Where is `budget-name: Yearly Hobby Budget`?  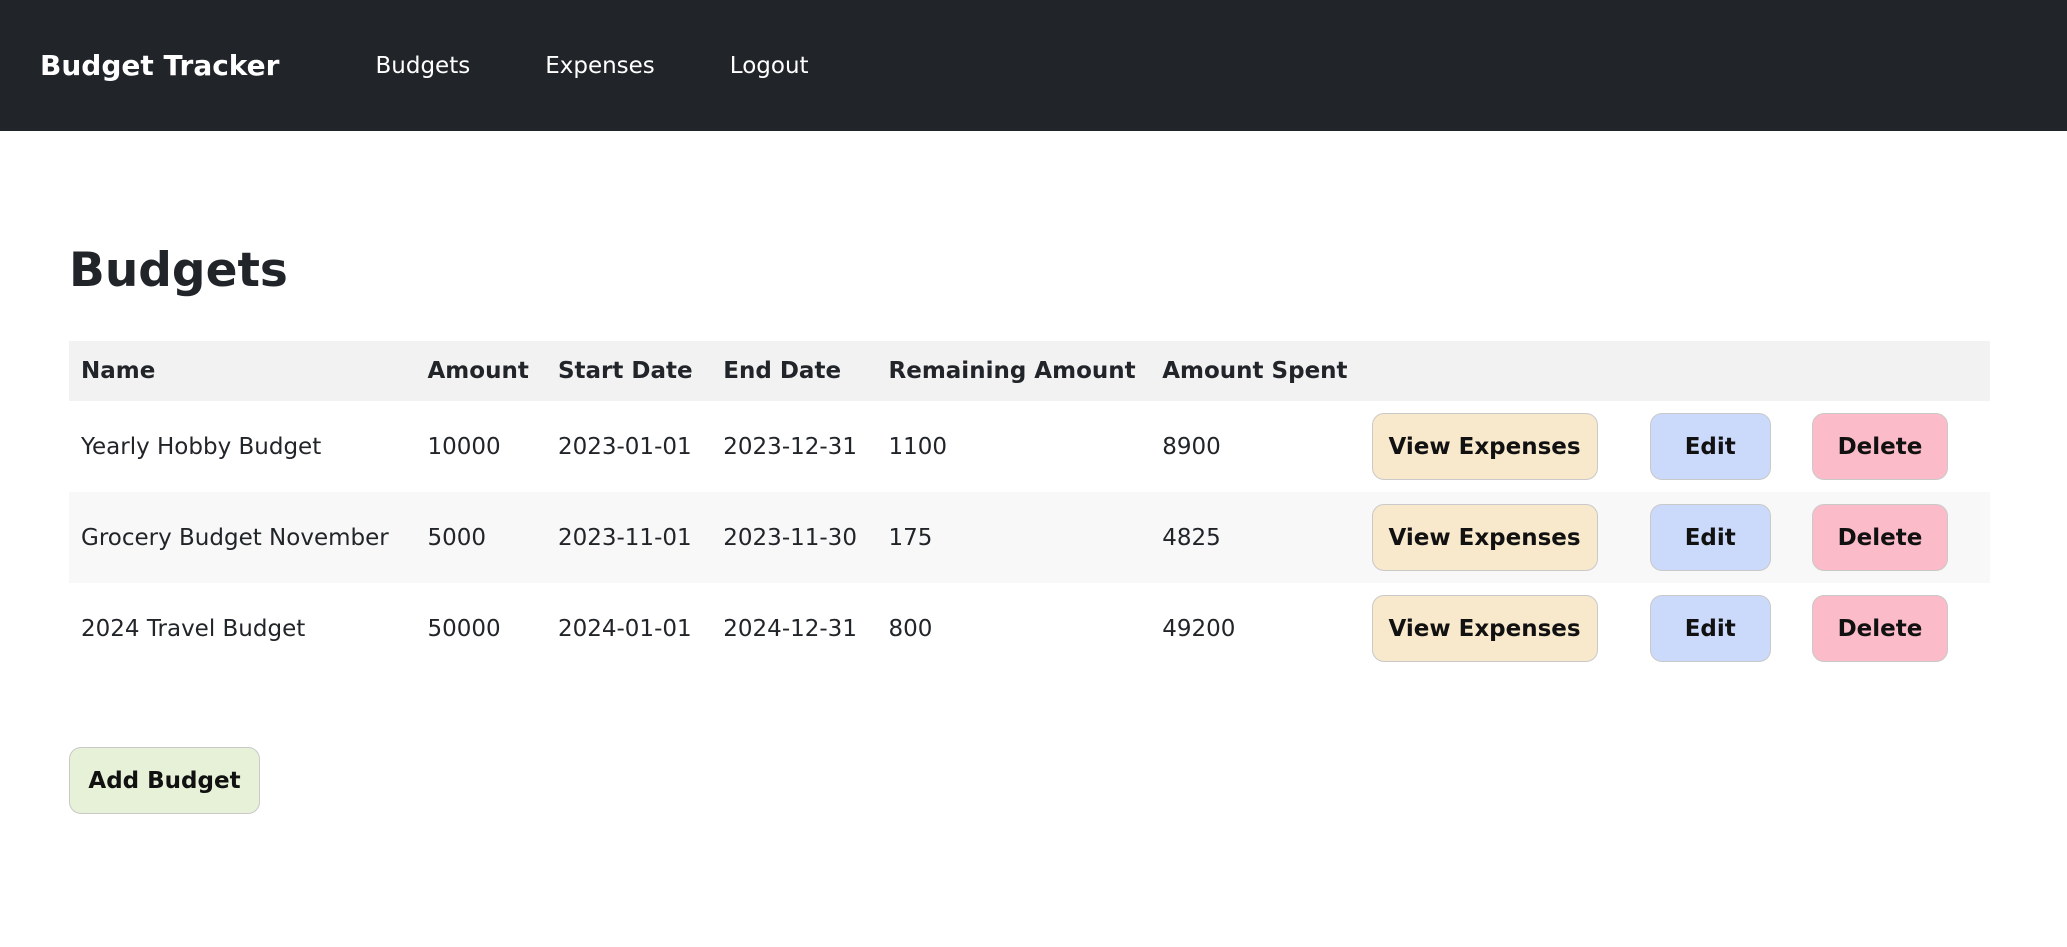
budget-name: Yearly Hobby Budget is located at coordinates (201, 446).